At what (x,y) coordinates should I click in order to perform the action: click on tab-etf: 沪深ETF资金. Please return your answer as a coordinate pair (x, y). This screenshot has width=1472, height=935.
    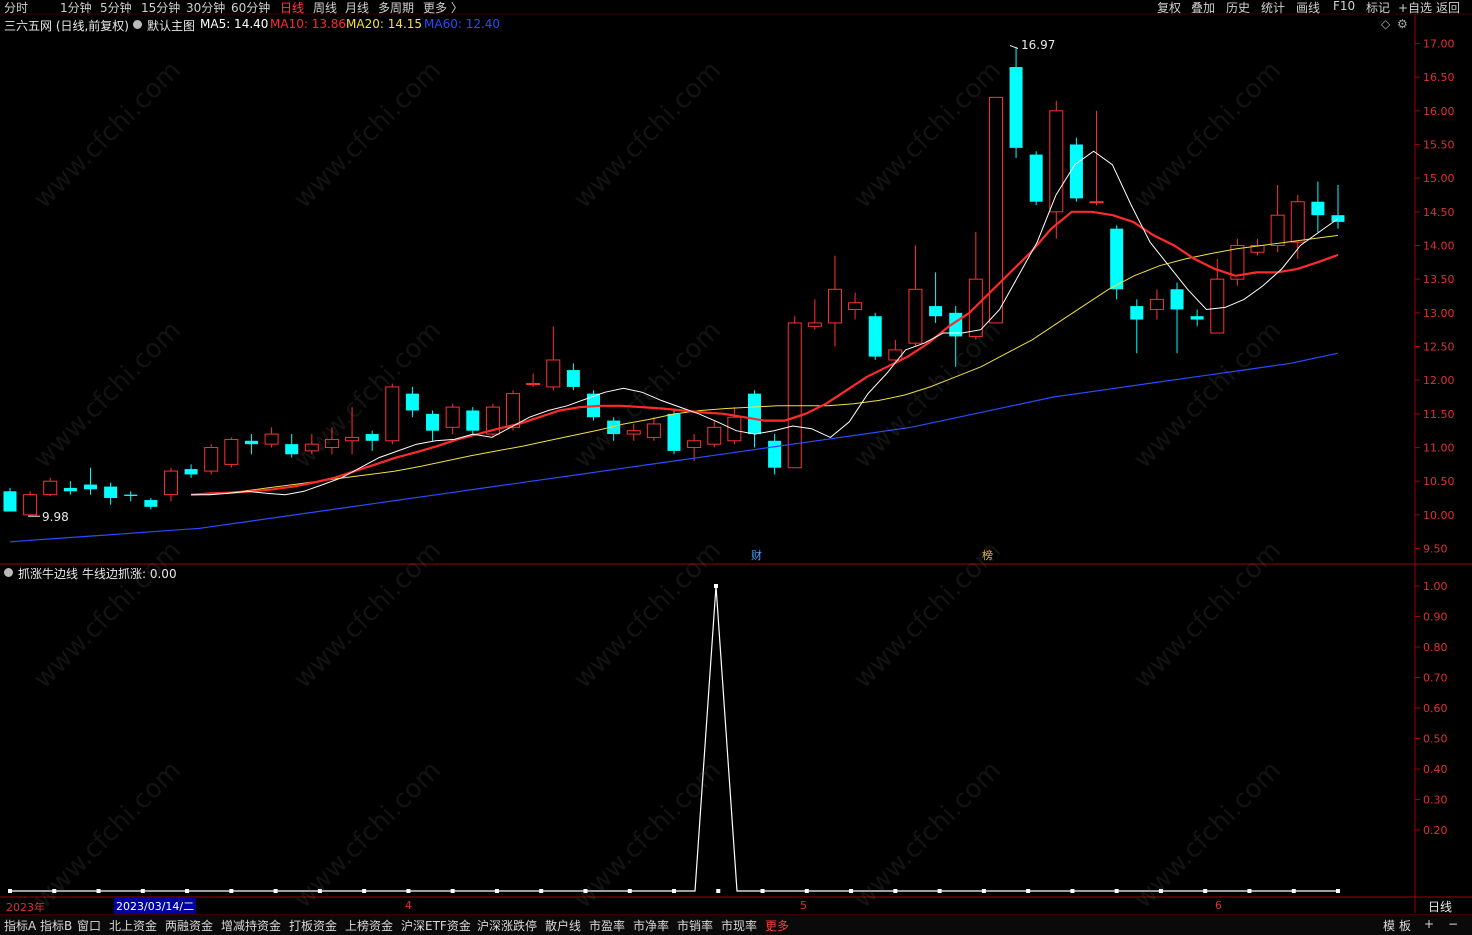
    Looking at the image, I should click on (436, 925).